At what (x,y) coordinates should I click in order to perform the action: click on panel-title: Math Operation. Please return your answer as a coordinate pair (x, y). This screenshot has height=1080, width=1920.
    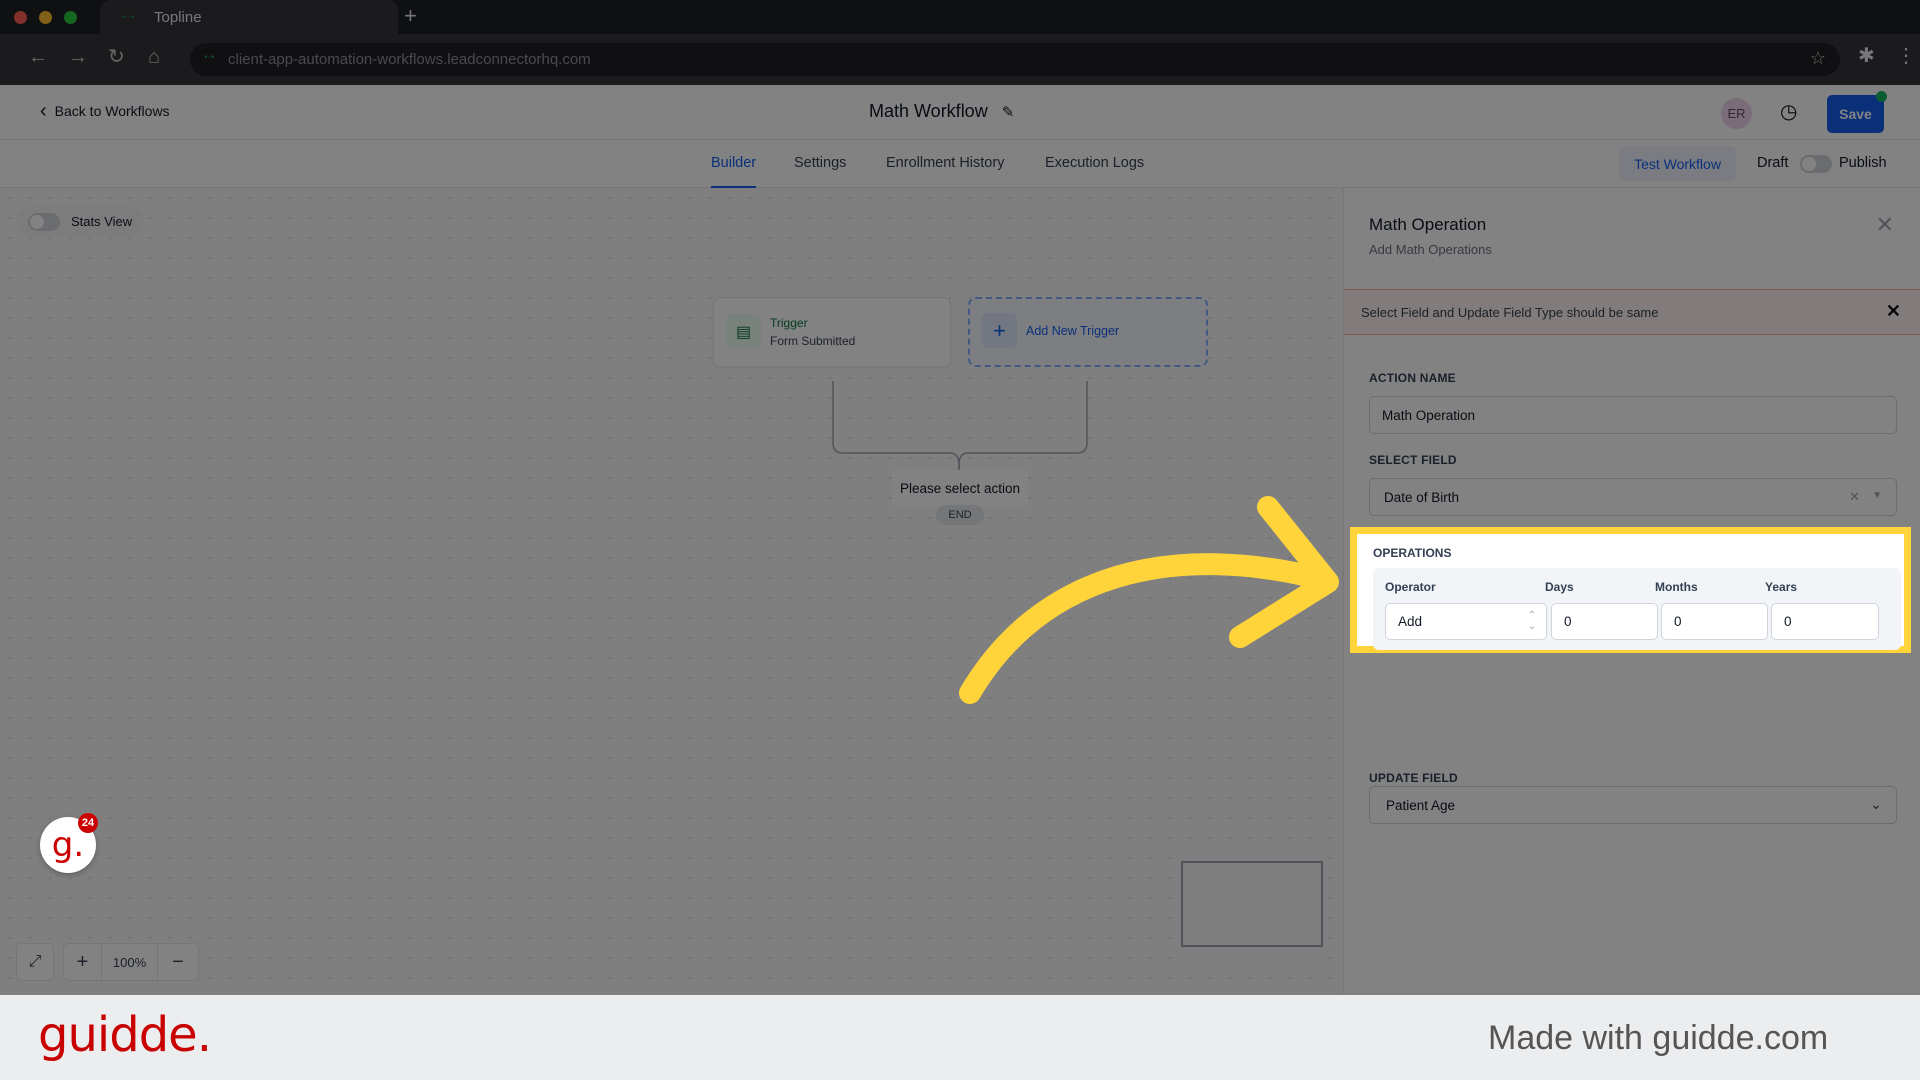
    Looking at the image, I should click on (1428, 224).